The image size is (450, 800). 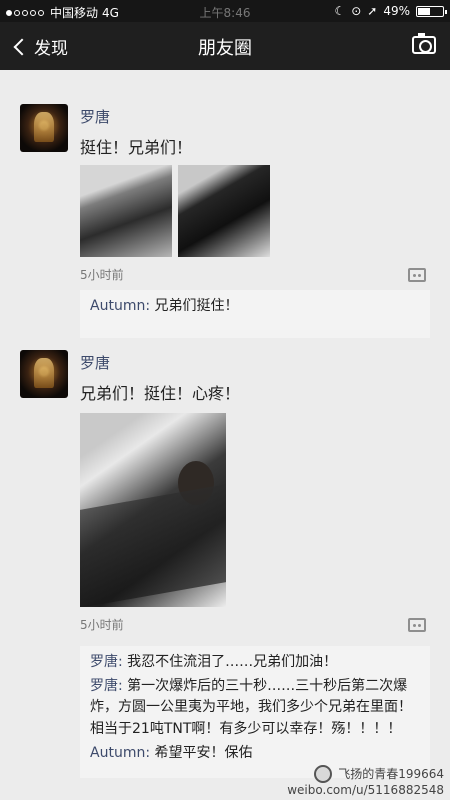 What do you see at coordinates (340, 11) in the screenshot?
I see `moon-icon: ☾` at bounding box center [340, 11].